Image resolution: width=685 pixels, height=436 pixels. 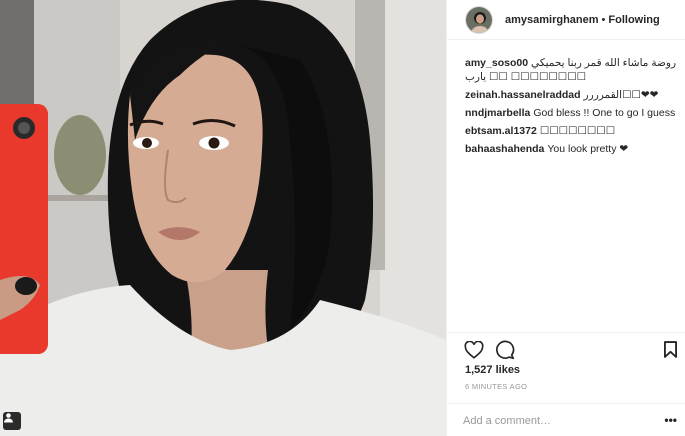 I want to click on post-timestamp: 6 MINUTES AGO, so click(x=496, y=386).